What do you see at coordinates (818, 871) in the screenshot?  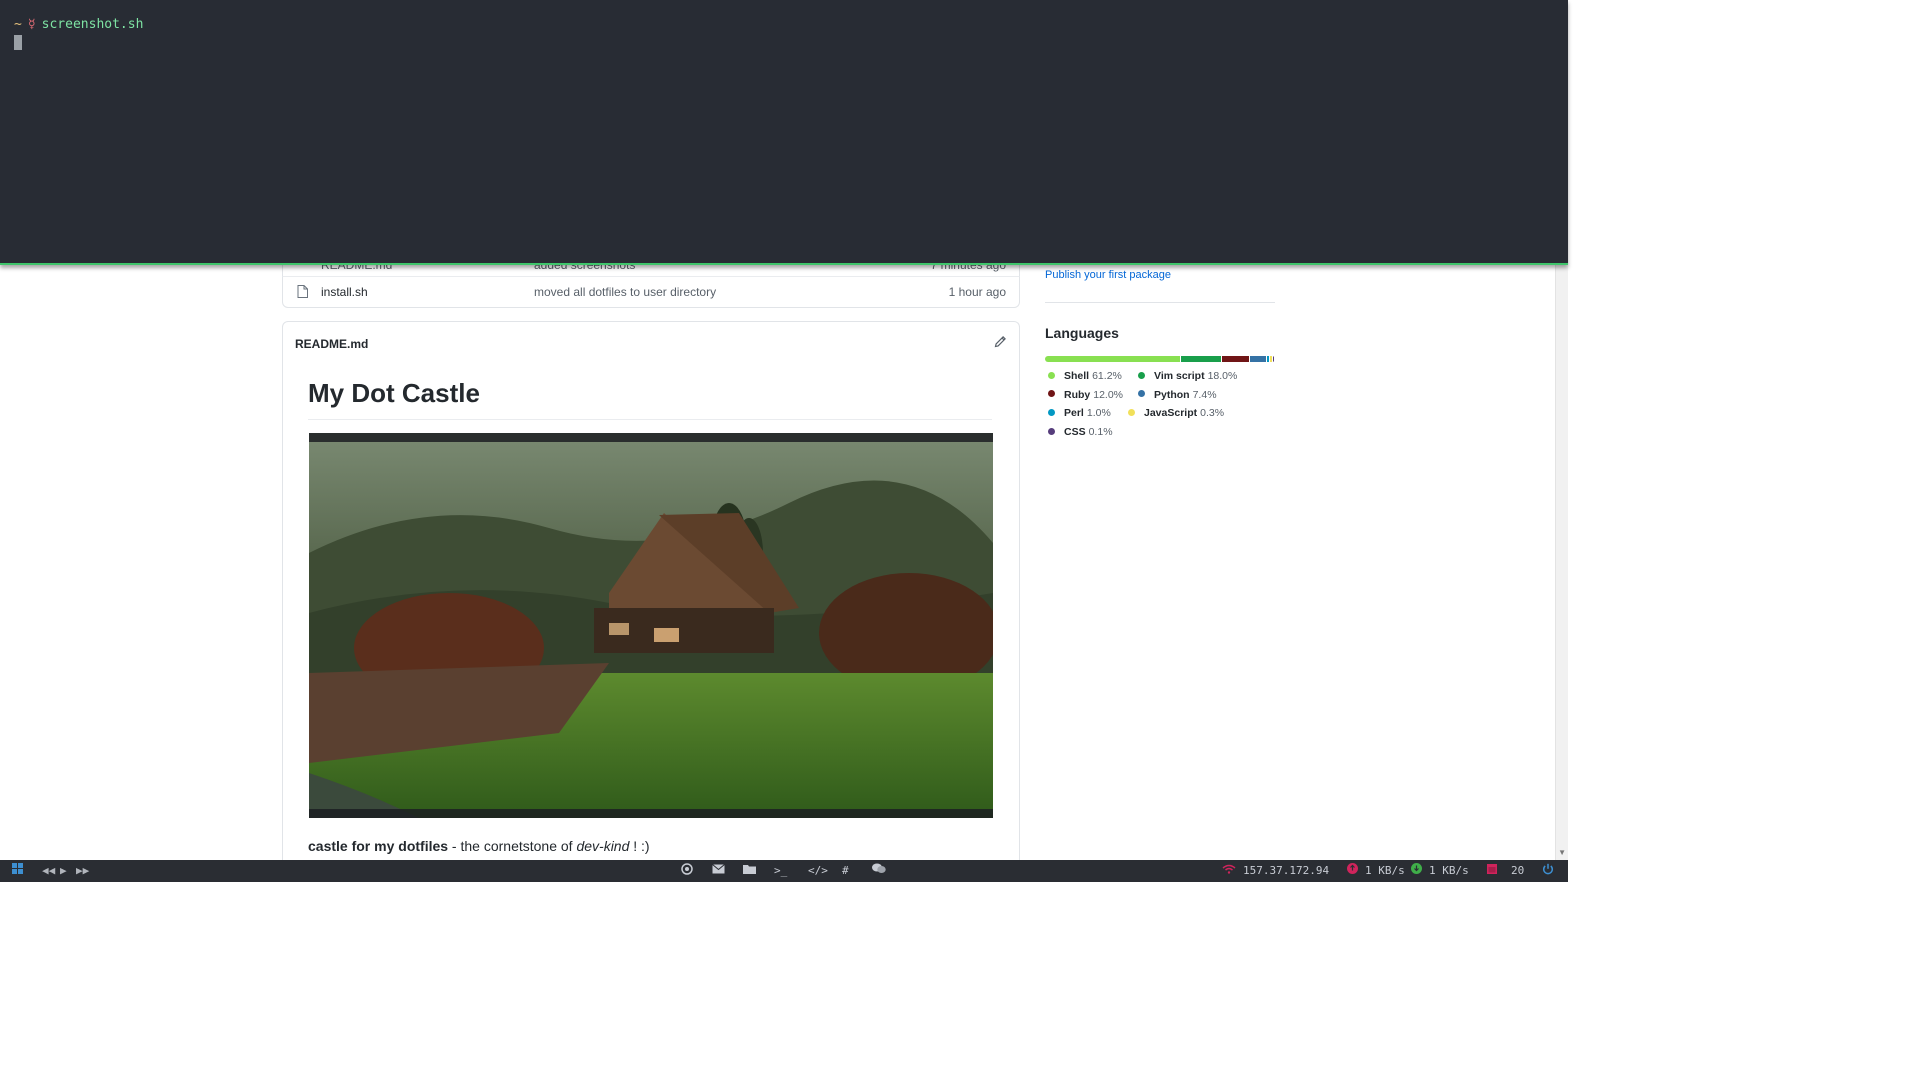 I see `code-icon: </>` at bounding box center [818, 871].